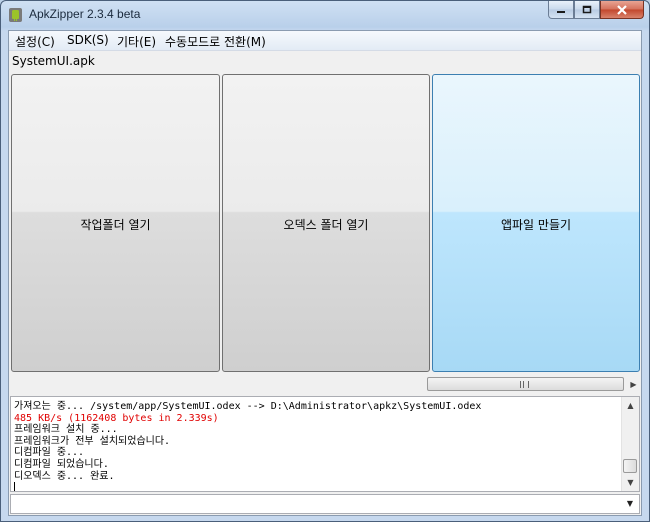 This screenshot has width=650, height=522. I want to click on caption-buttons, so click(596, 10).